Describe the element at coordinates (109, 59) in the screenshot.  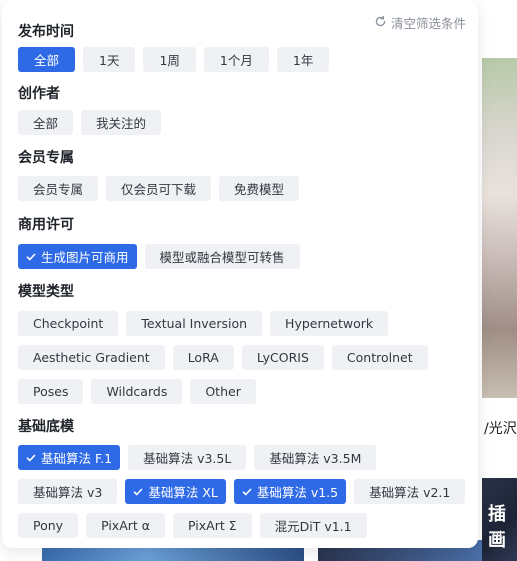
I see `time-option-1day: 1天` at that location.